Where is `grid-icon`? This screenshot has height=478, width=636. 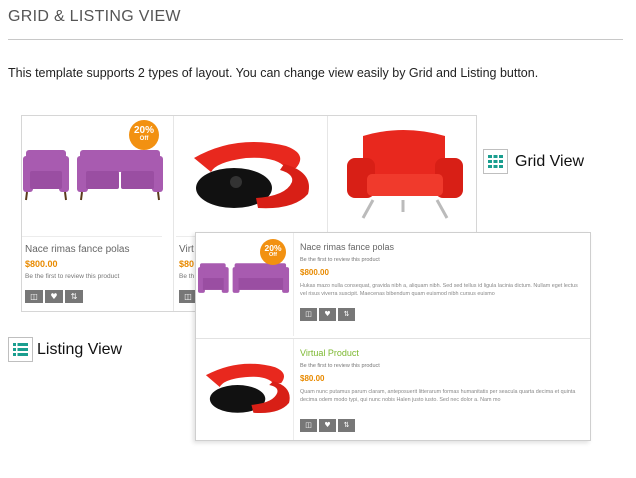
grid-icon is located at coordinates (495, 161).